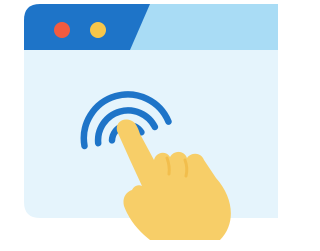  I want to click on browser-tab, so click(204, 27).